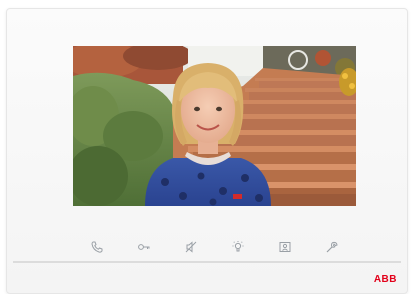 The height and width of the screenshot is (294, 411). I want to click on surveillance-icon, so click(285, 247).